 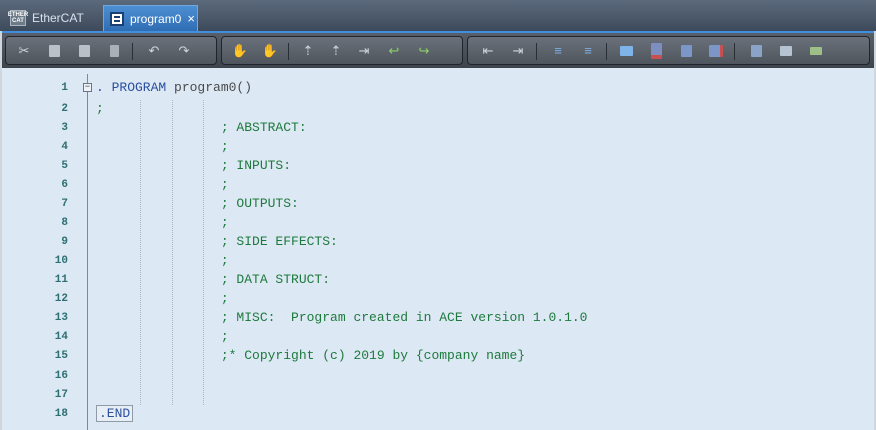 I want to click on line-number: 5, so click(x=64, y=166).